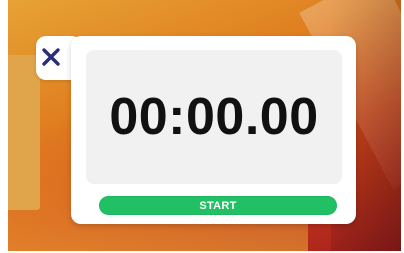  I want to click on background-window-edge, so click(24, 132).